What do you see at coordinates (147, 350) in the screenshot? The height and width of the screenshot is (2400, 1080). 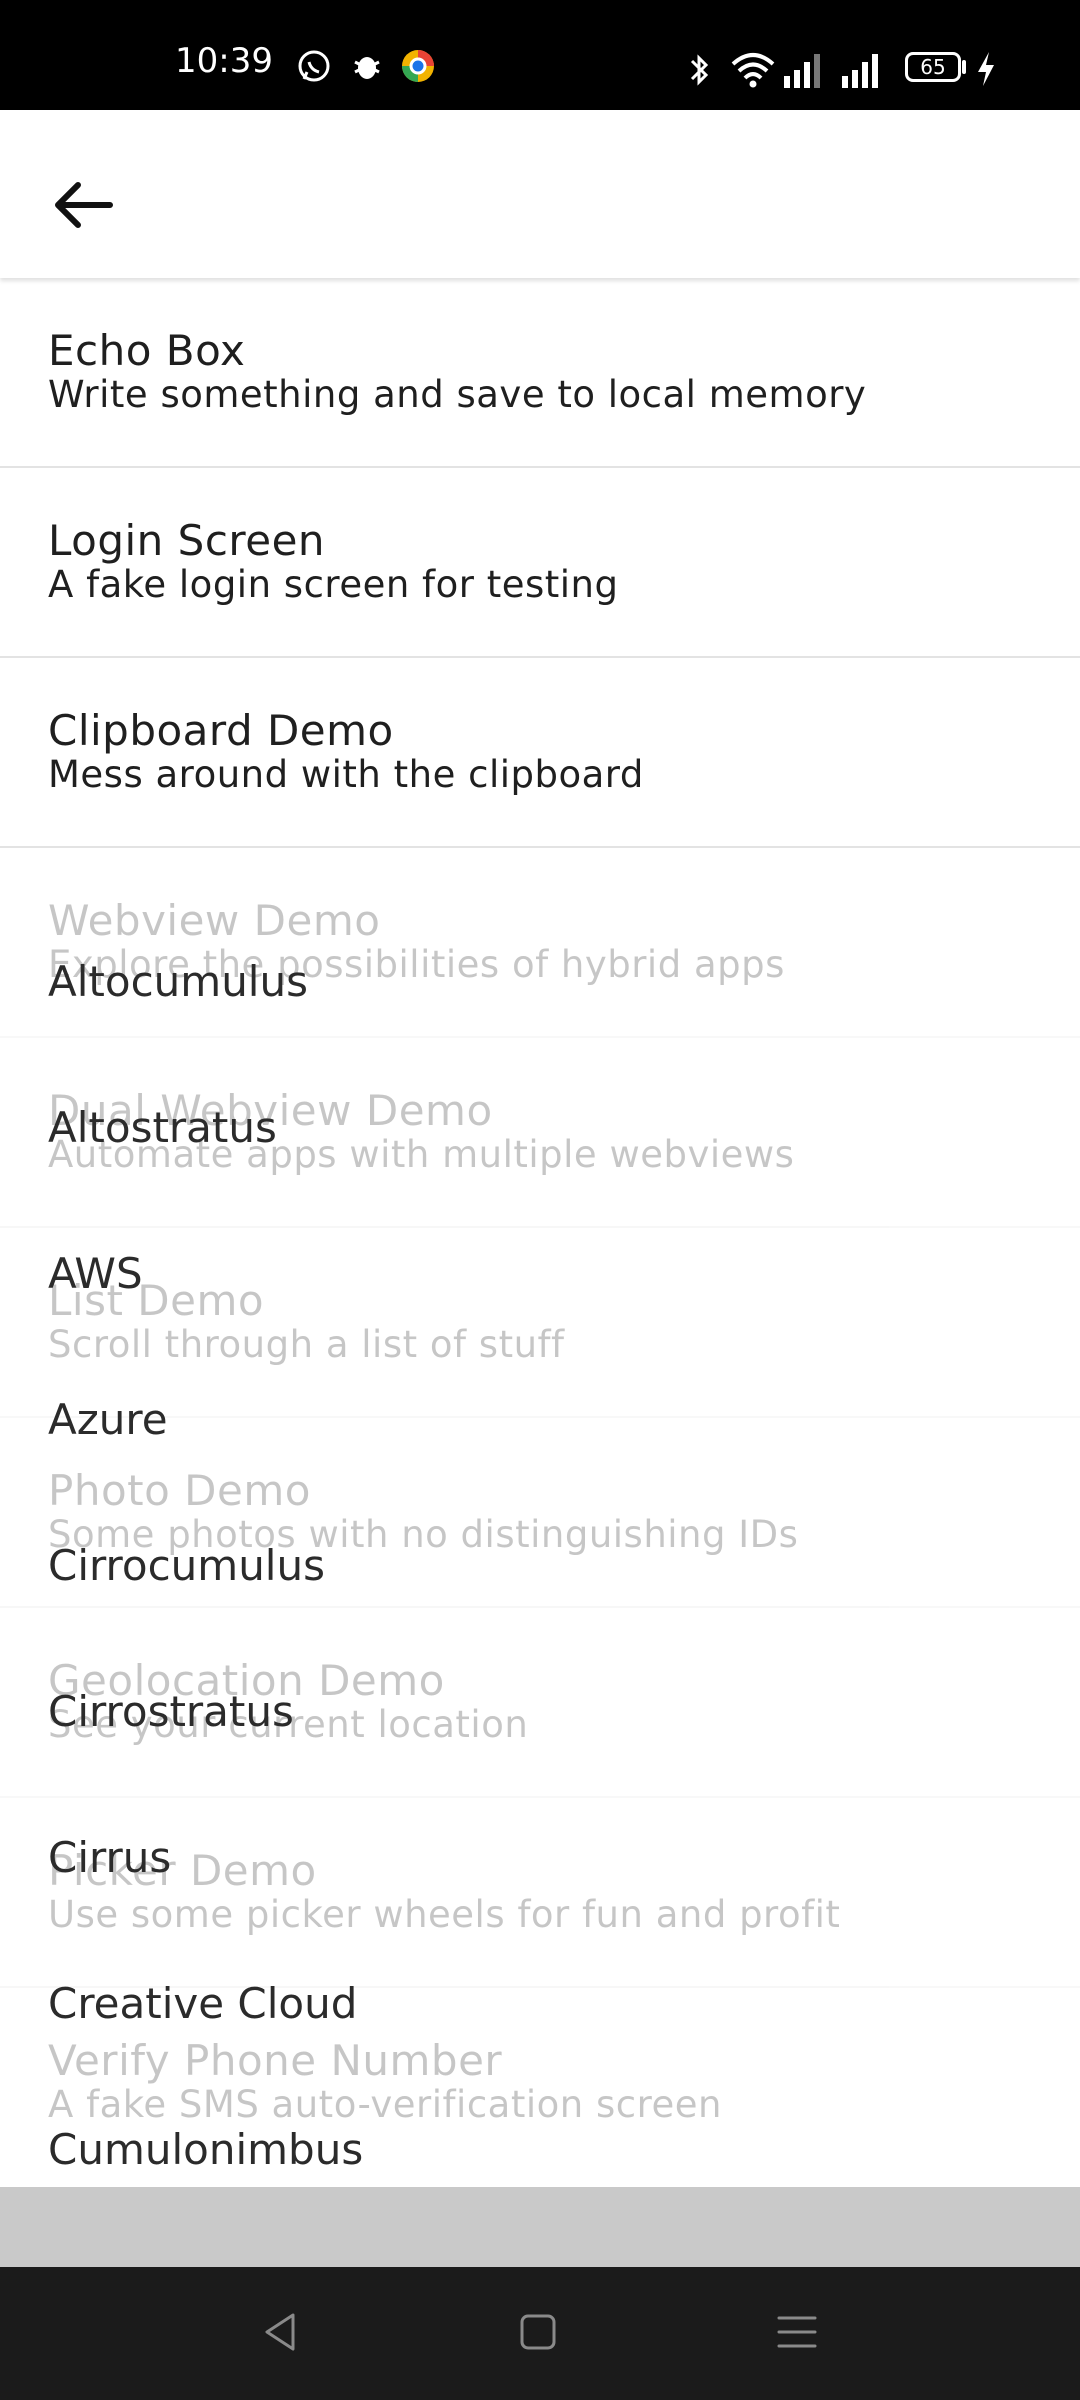 I see `item-title: Echo Box` at bounding box center [147, 350].